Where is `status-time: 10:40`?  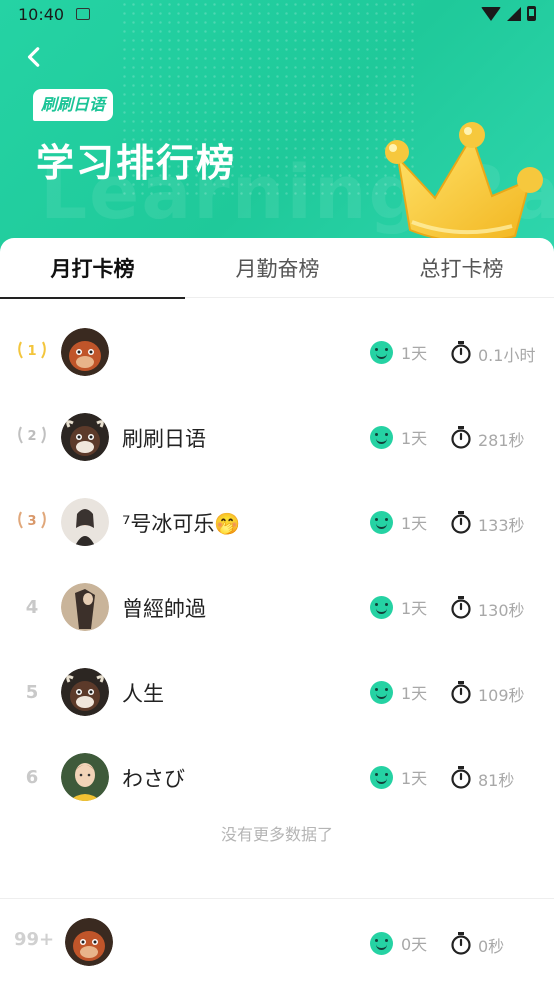 status-time: 10:40 is located at coordinates (41, 14).